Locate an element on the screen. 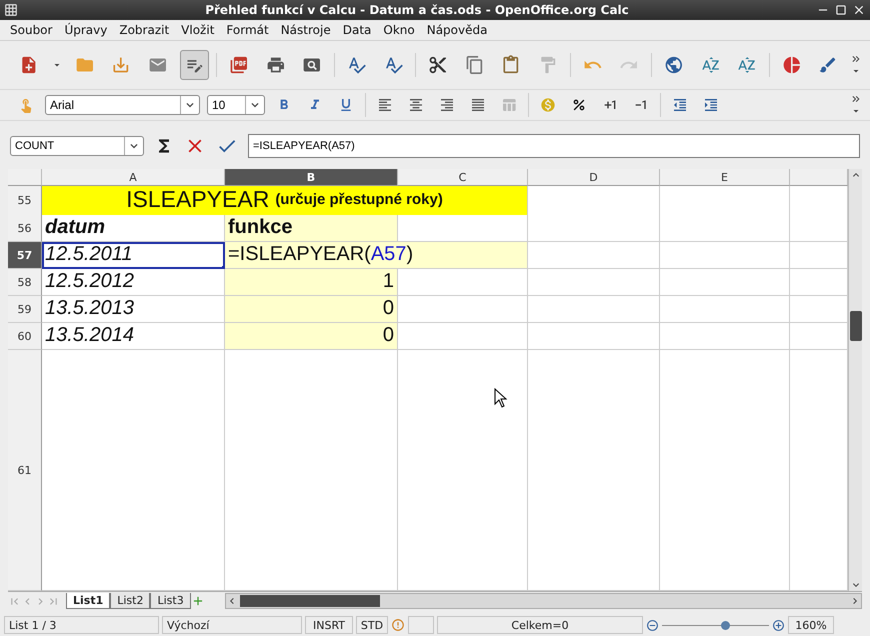 Image resolution: width=870 pixels, height=636 pixels. vertical-scrollbar is located at coordinates (855, 380).